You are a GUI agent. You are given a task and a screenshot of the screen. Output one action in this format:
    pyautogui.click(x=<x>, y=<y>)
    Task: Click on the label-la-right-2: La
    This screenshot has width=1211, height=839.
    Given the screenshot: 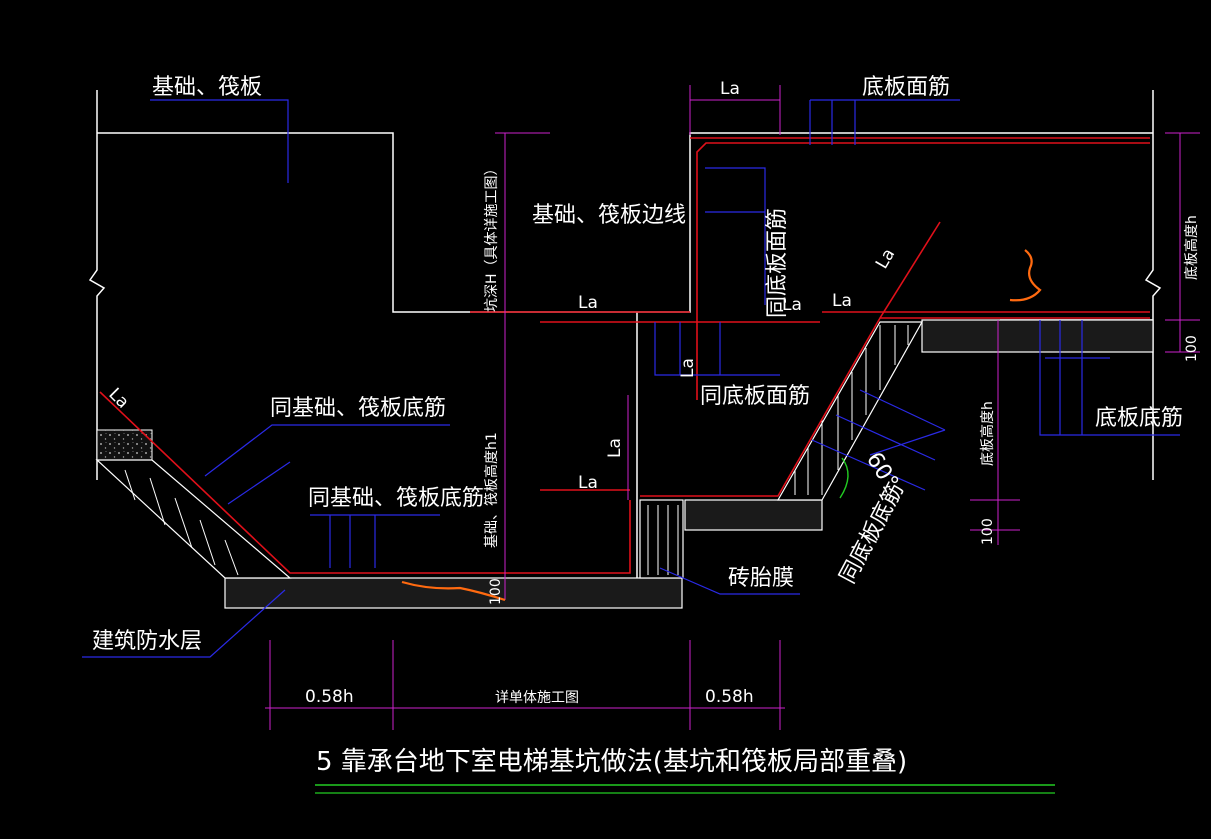 What is the action you would take?
    pyautogui.click(x=842, y=301)
    